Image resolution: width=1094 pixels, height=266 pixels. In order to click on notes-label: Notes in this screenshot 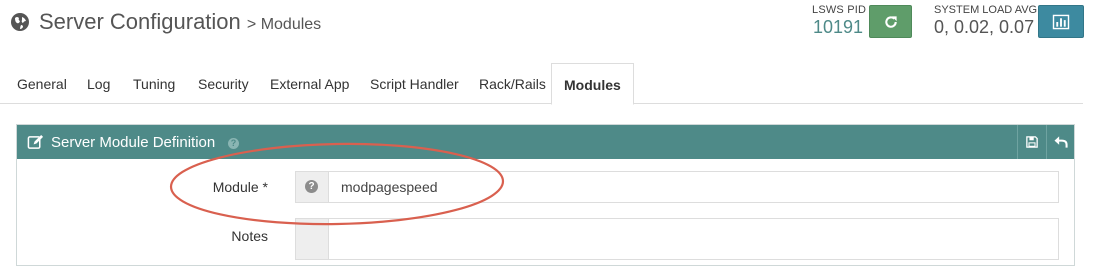, I will do `click(249, 236)`.